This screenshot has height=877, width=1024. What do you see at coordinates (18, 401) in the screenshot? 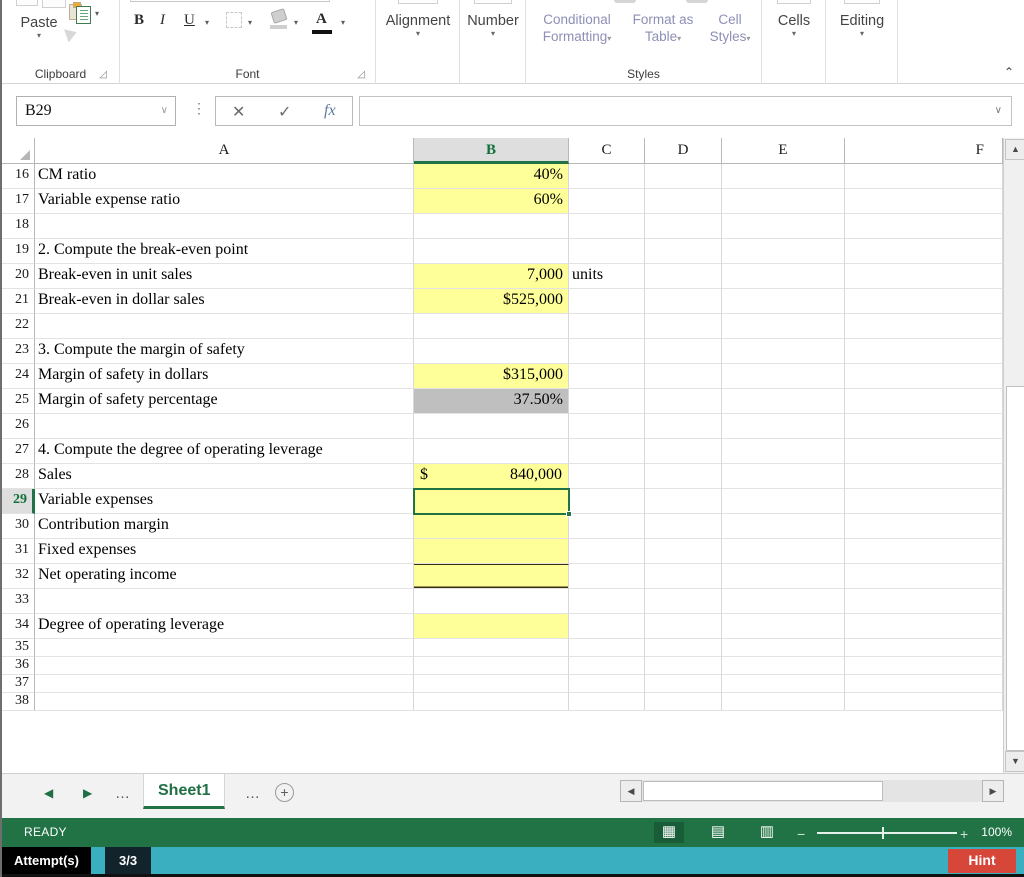
I see `row-header-25: 25` at bounding box center [18, 401].